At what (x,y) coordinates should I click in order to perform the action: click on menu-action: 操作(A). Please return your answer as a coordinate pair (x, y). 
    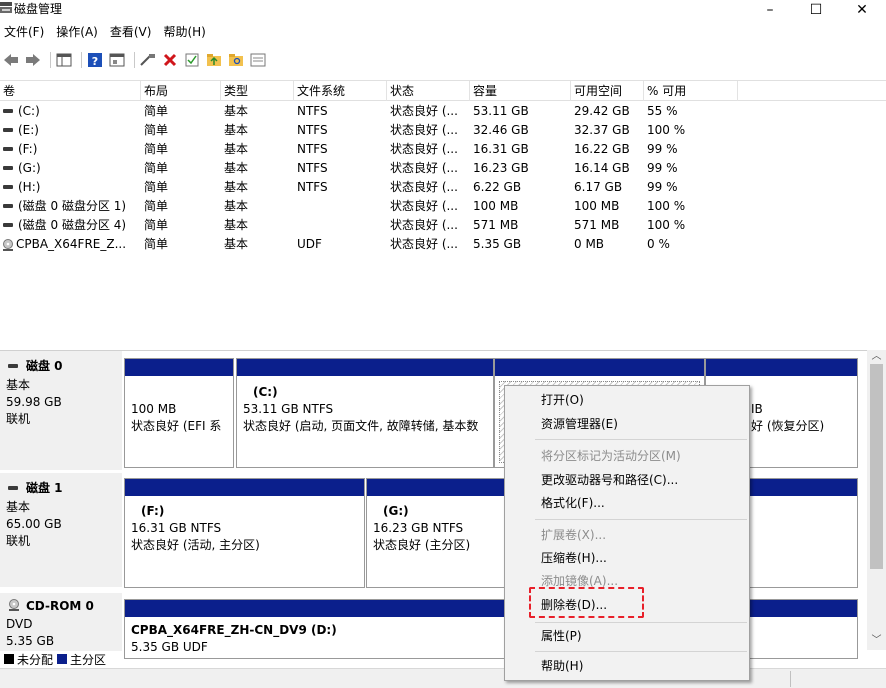
    Looking at the image, I should click on (77, 32).